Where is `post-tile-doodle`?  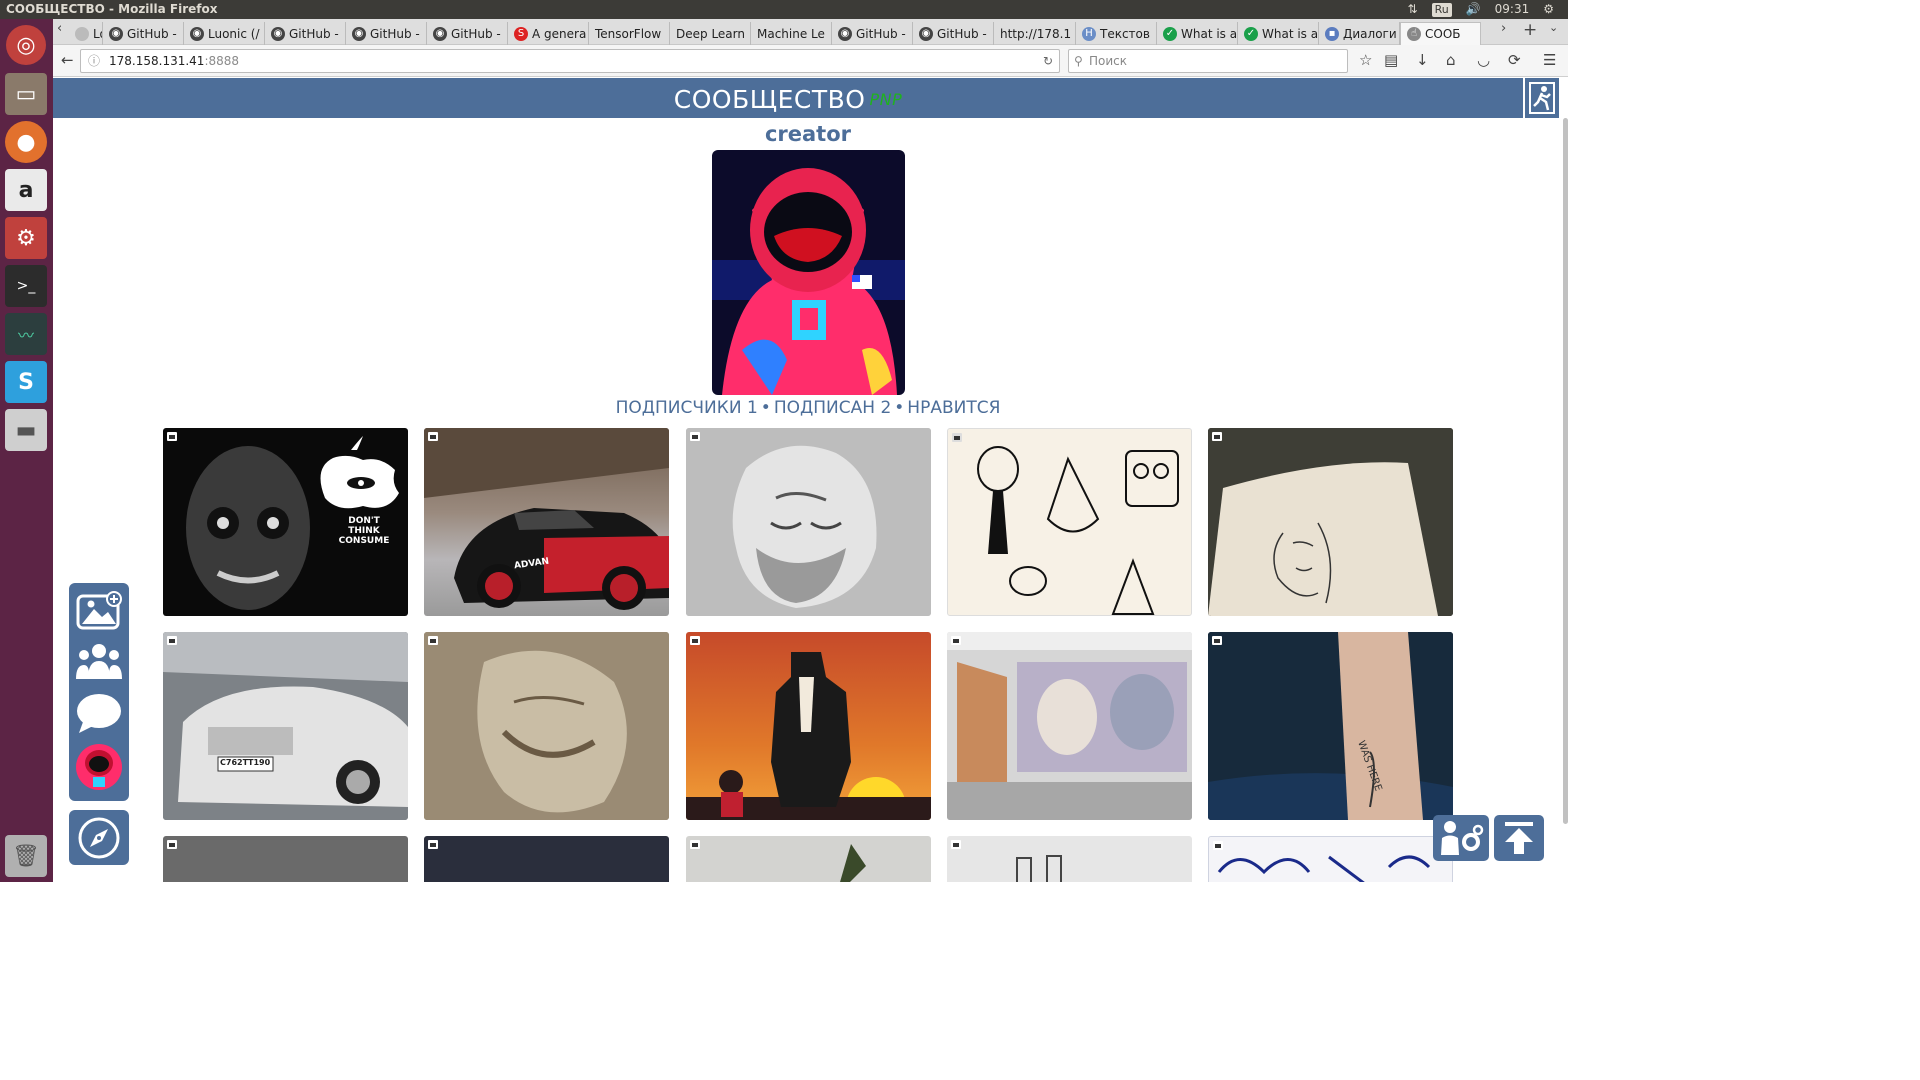
post-tile-doodle is located at coordinates (1330, 859).